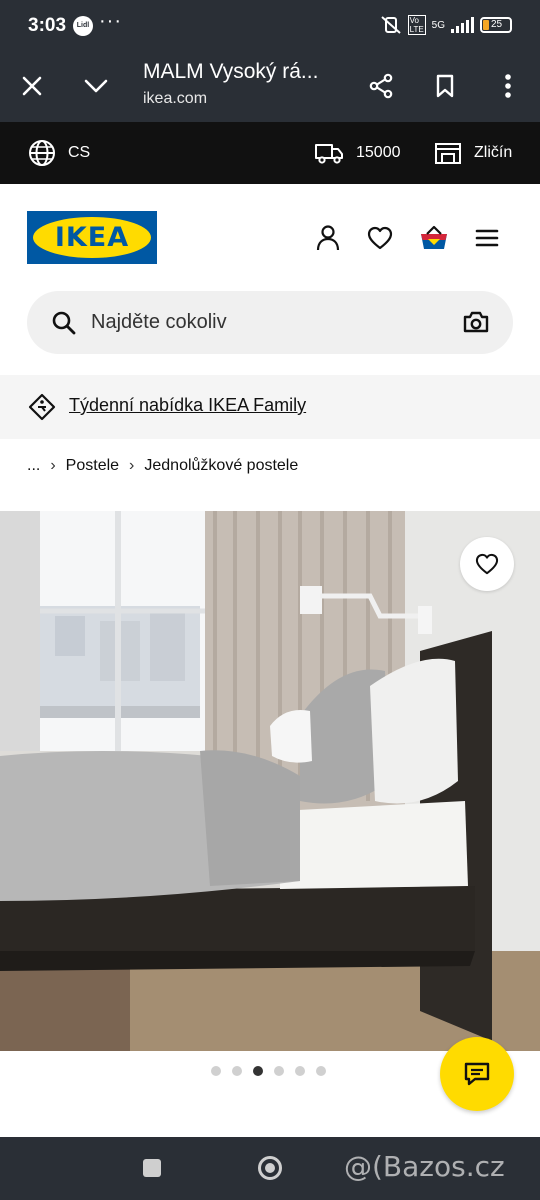 The image size is (540, 1200). I want to click on chat-icon, so click(477, 1074).